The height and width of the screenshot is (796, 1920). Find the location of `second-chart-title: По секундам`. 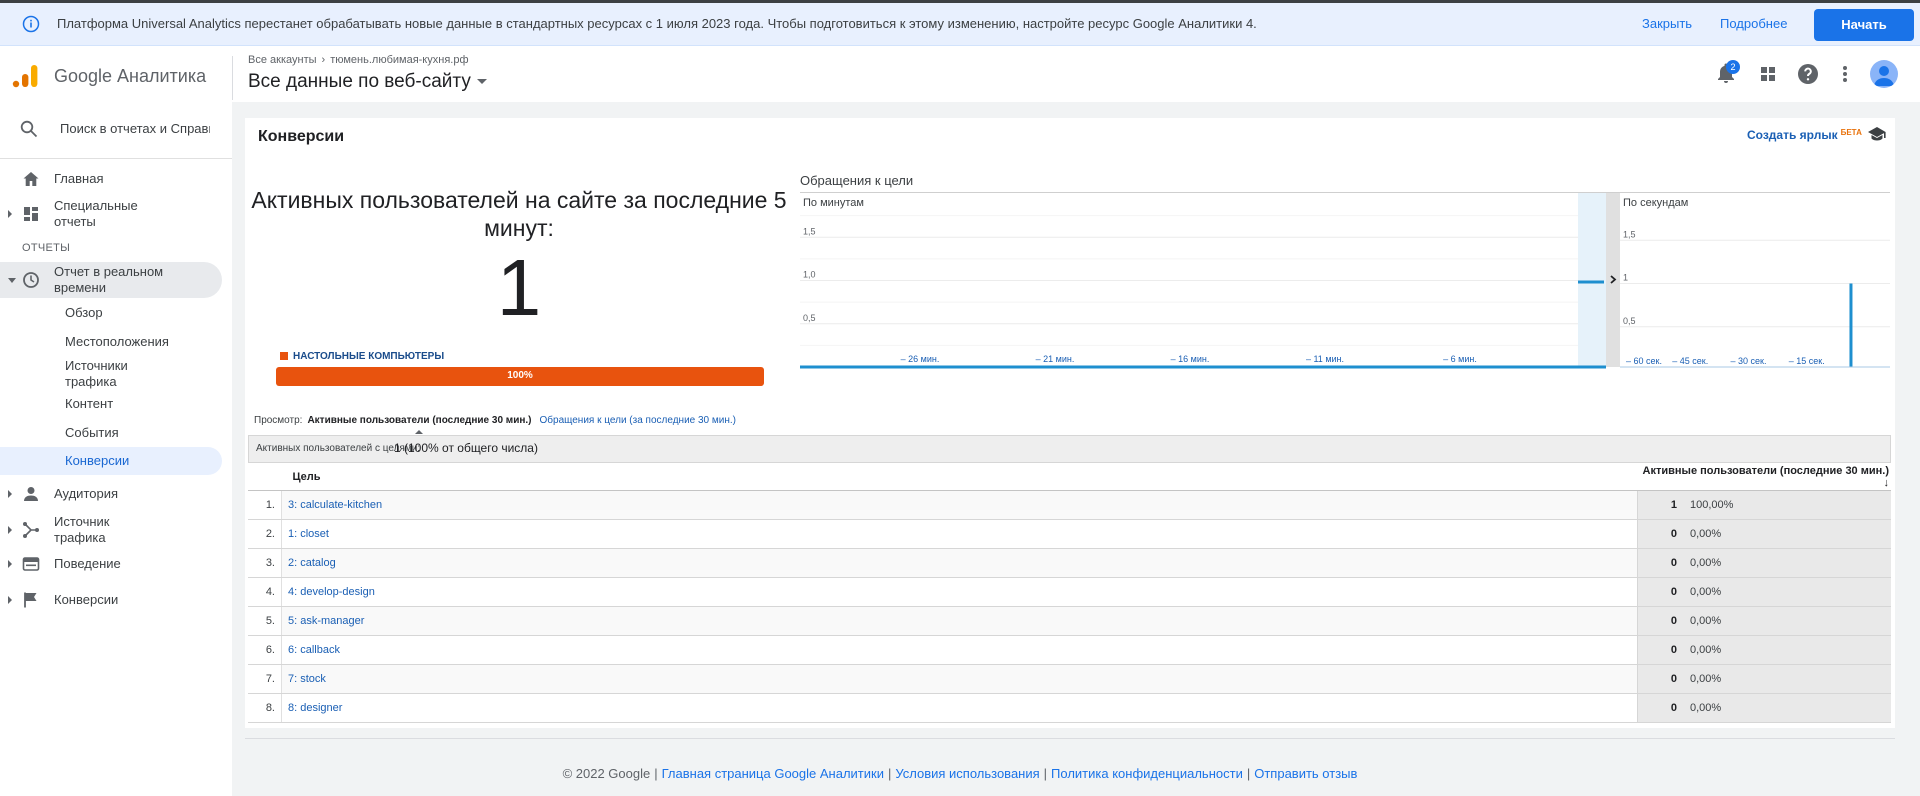

second-chart-title: По секундам is located at coordinates (1655, 203).